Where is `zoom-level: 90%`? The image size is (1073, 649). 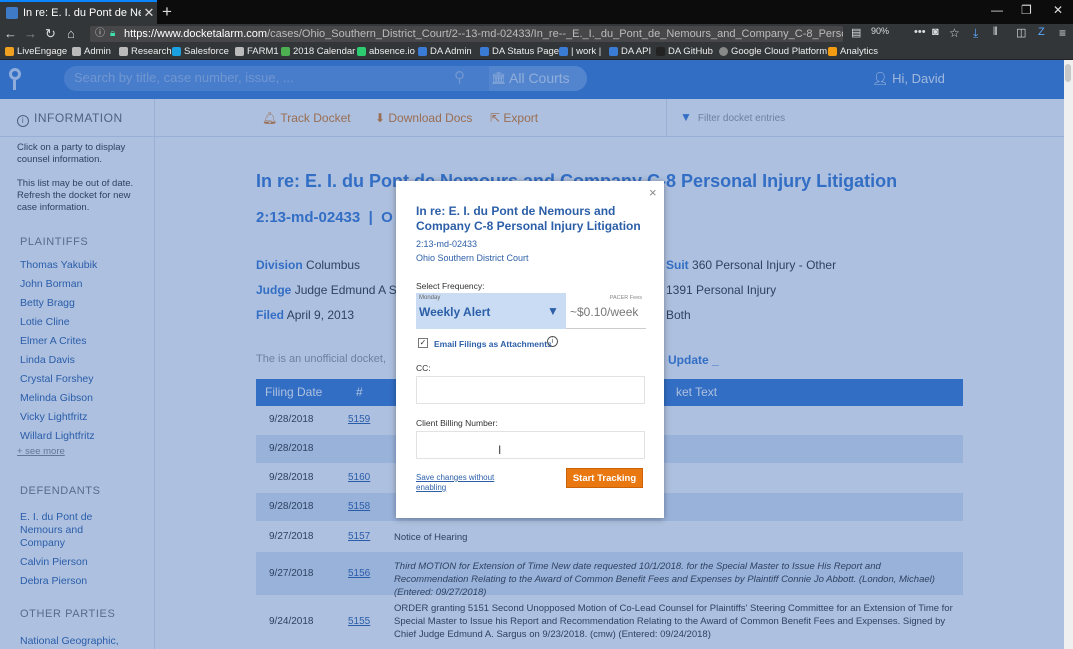 zoom-level: 90% is located at coordinates (880, 31).